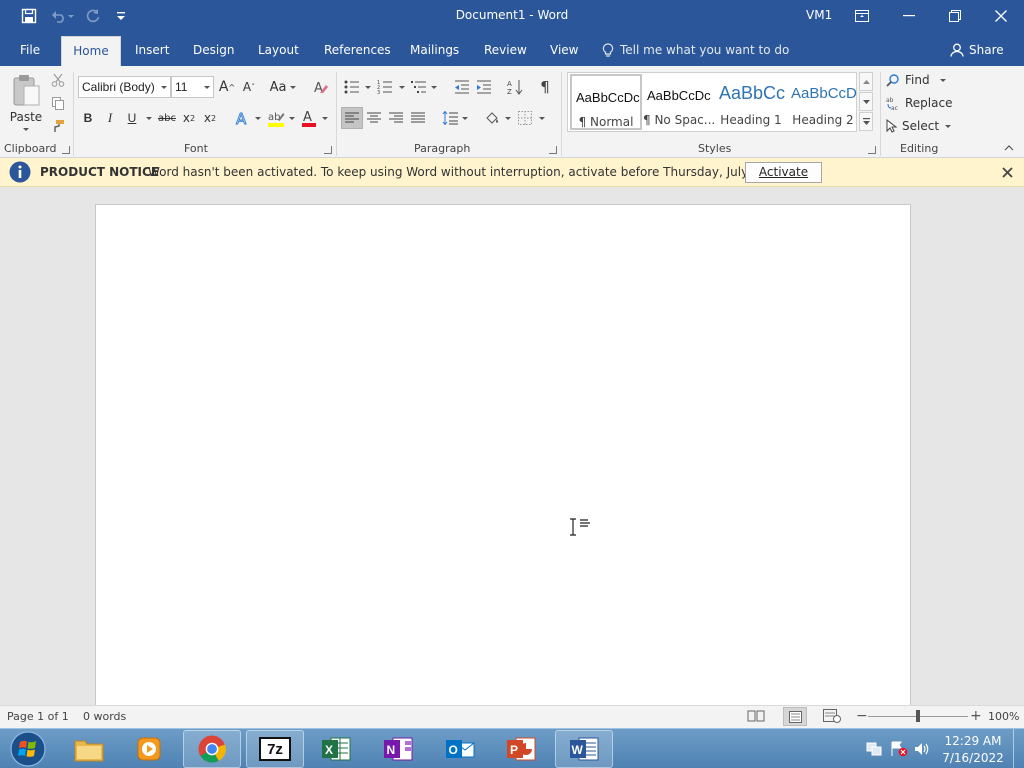 The width and height of the screenshot is (1024, 768). Describe the element at coordinates (866, 81) in the screenshot. I see `styles-scroll-up-icon` at that location.